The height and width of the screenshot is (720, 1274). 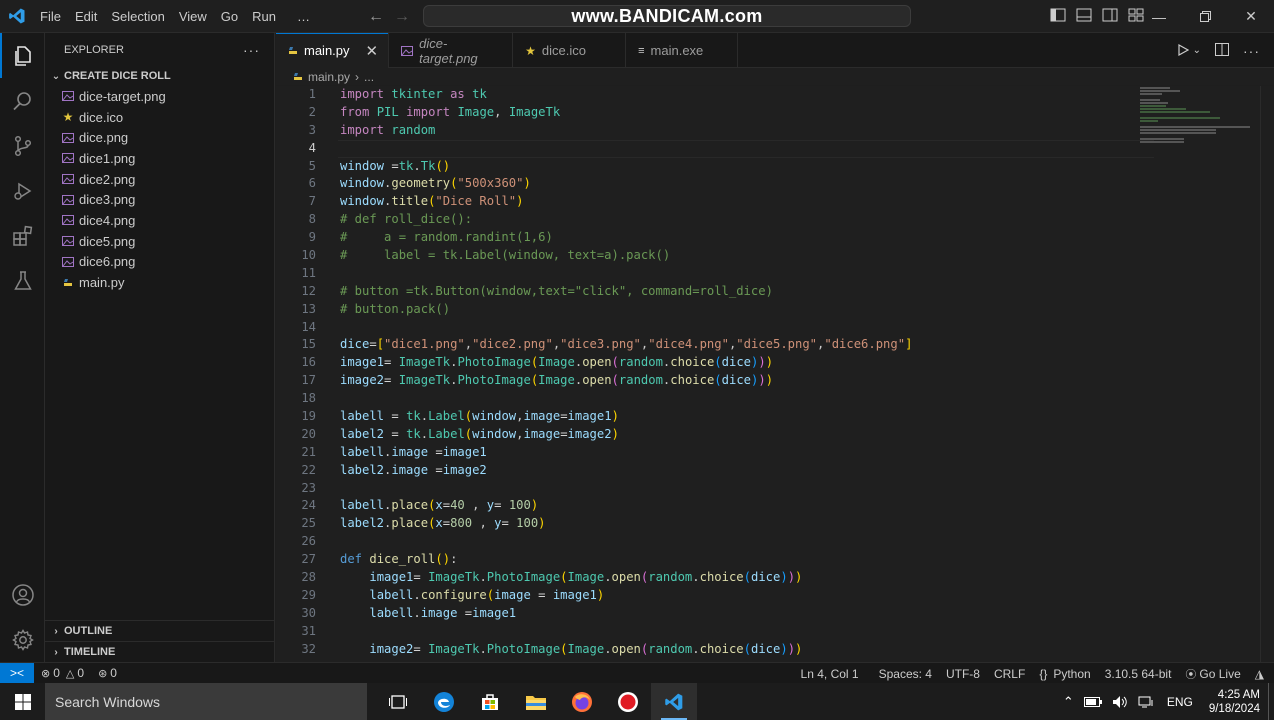 I want to click on end-of-line: CRLF, so click(x=1009, y=674).